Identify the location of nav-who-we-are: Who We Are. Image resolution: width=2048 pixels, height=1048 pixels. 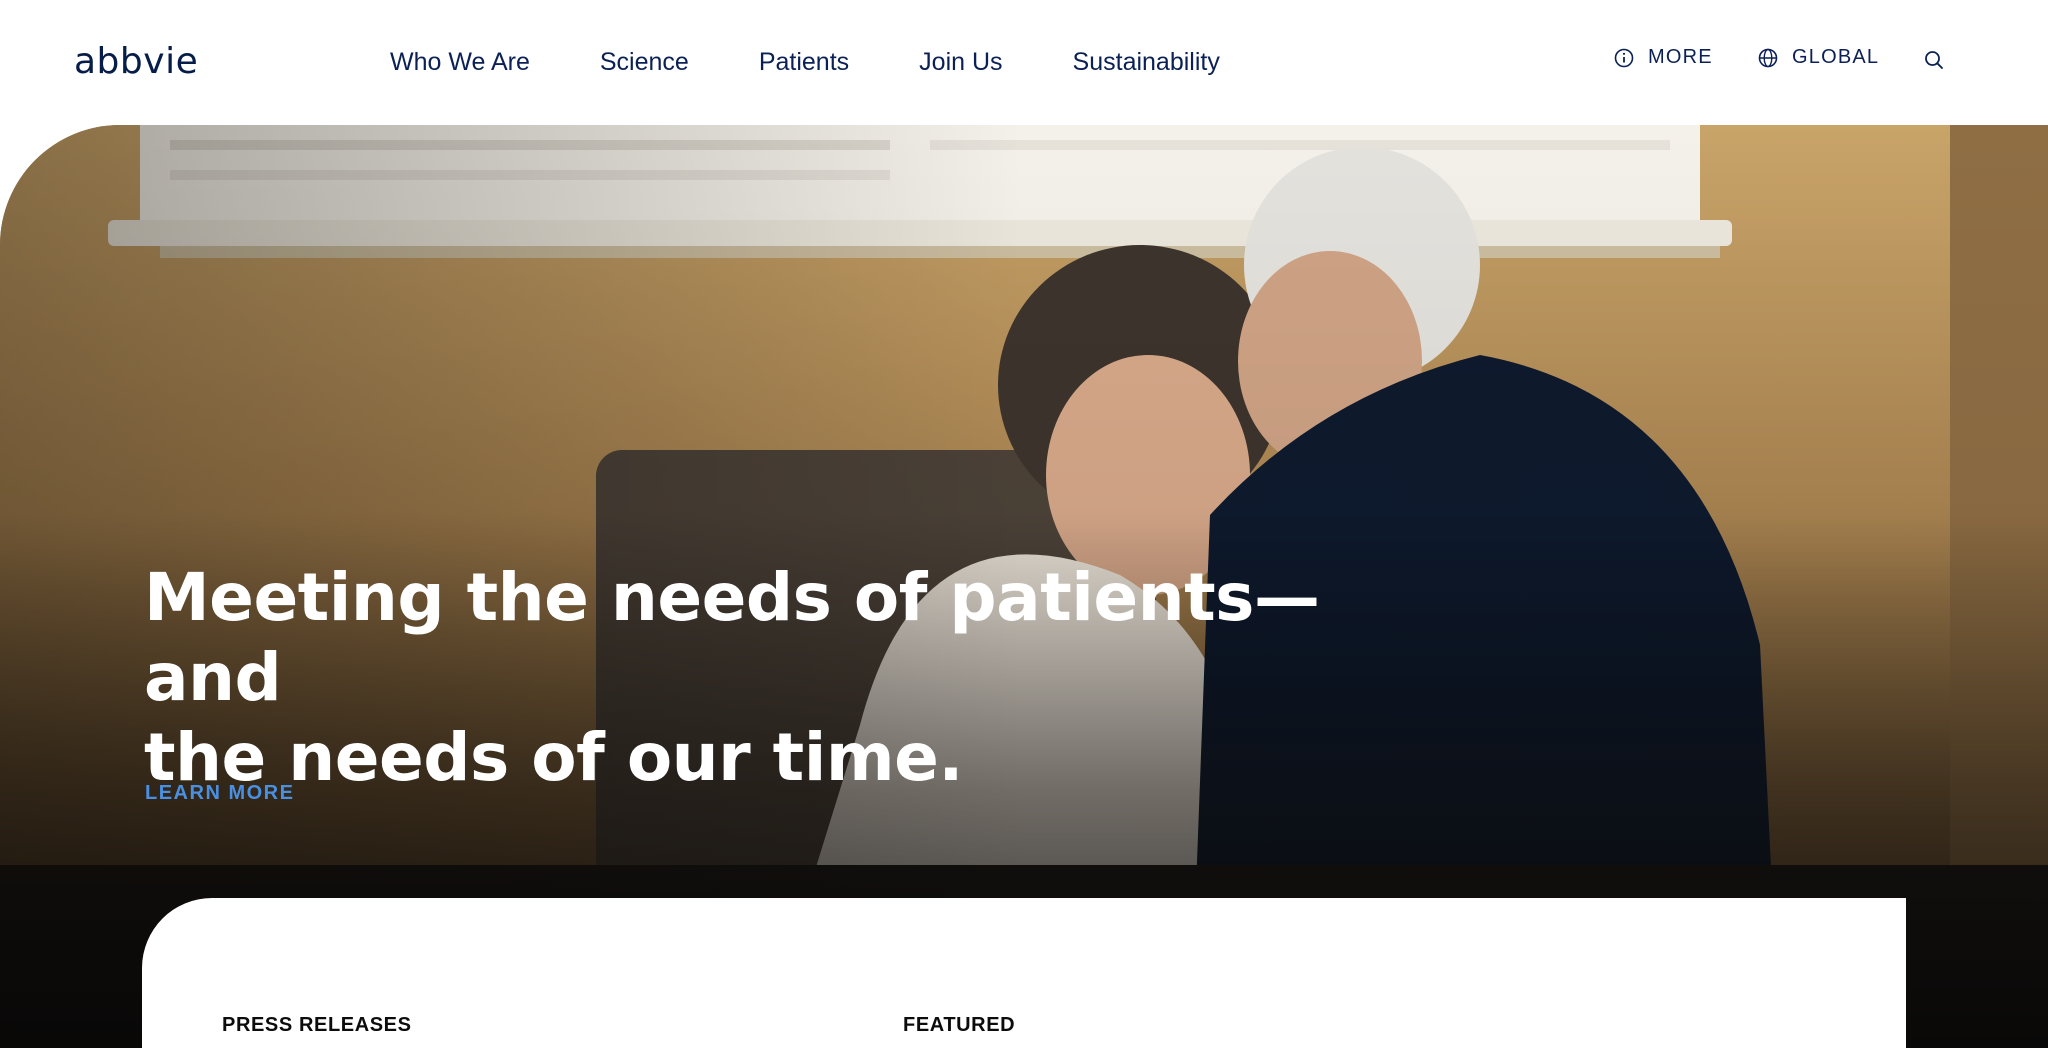
(460, 62).